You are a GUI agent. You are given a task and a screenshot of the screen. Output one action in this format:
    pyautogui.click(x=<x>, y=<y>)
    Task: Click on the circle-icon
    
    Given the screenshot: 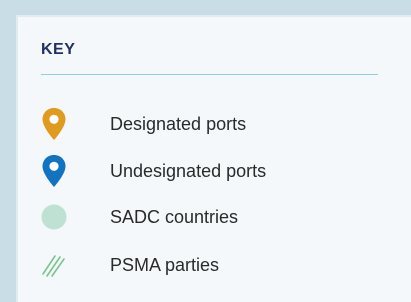 What is the action you would take?
    pyautogui.click(x=54, y=217)
    